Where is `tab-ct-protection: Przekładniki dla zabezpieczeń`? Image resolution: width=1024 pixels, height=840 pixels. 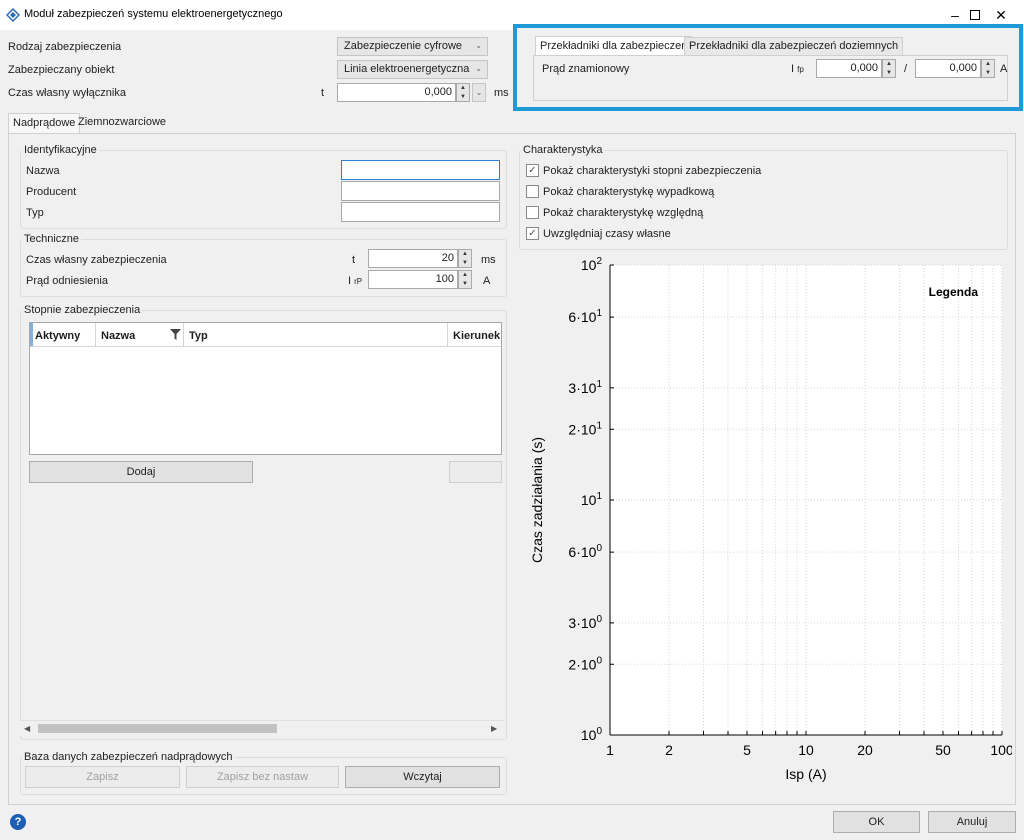 tab-ct-protection: Przekładniki dla zabezpieczeń is located at coordinates (614, 46).